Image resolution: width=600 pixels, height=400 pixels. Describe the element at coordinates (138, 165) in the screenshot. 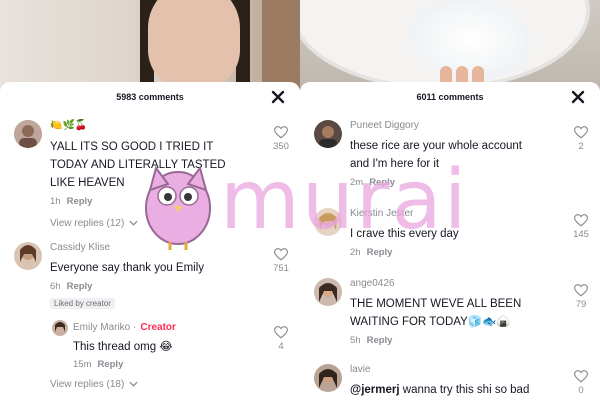

I see `comment-text-line: TODAY AND LITERALLY TASTED` at that location.